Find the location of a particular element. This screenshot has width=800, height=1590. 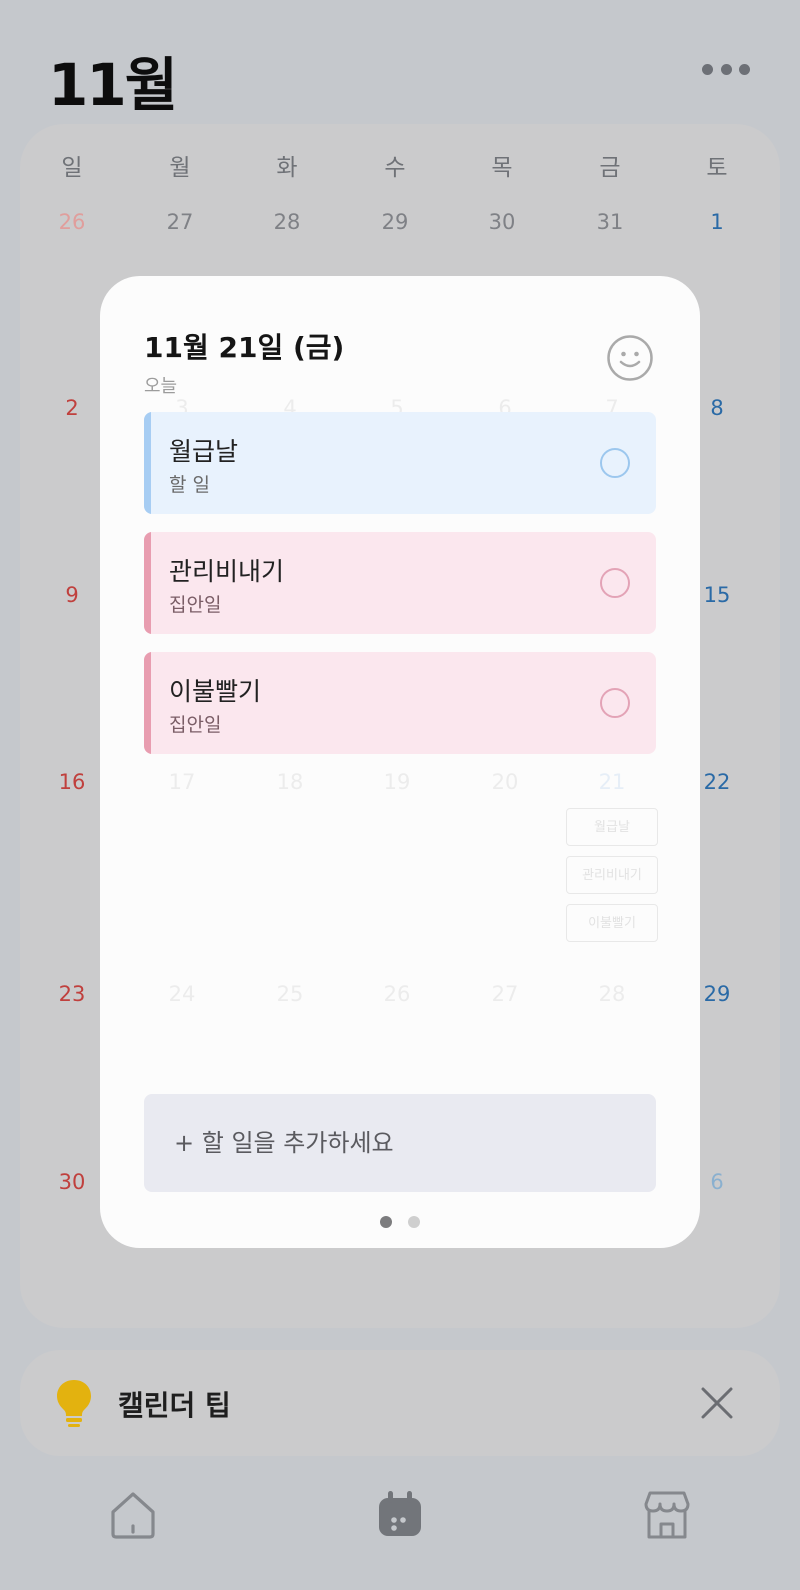

smiley-icon is located at coordinates (630, 358).